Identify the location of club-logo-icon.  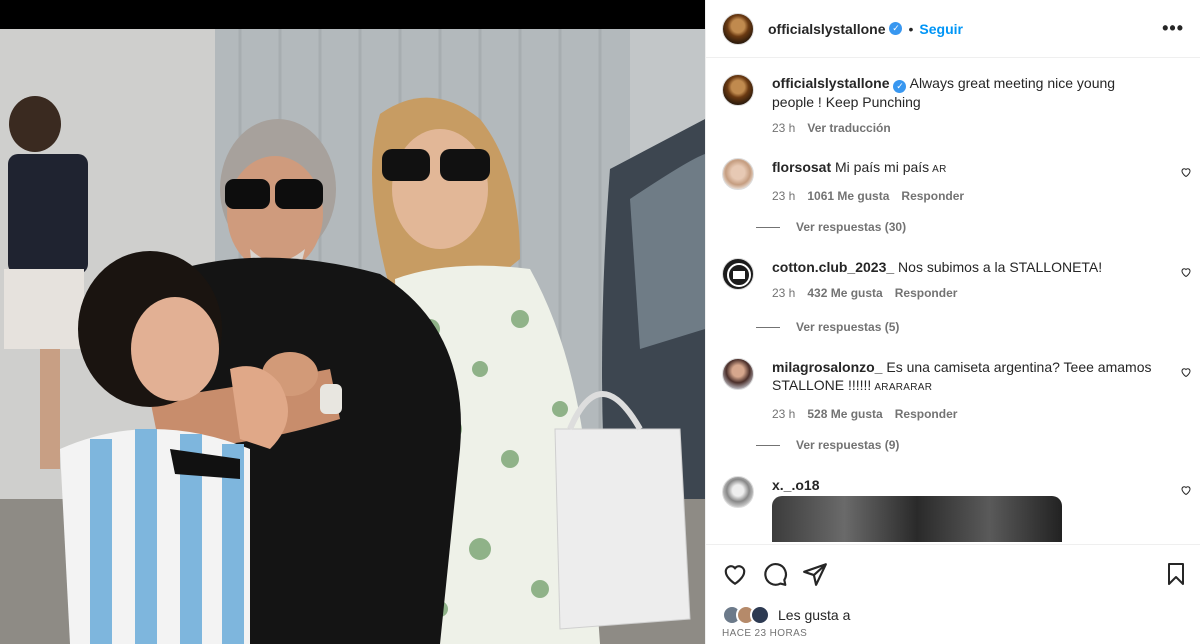
(739, 275).